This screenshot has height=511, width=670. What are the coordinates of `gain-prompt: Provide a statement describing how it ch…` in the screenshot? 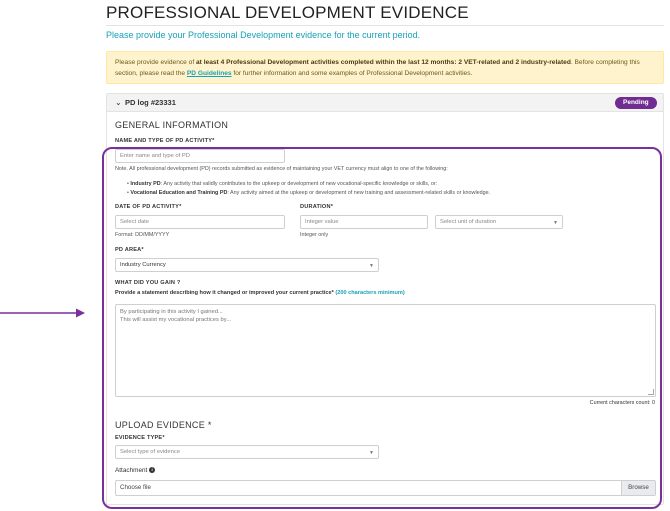 It's located at (260, 293).